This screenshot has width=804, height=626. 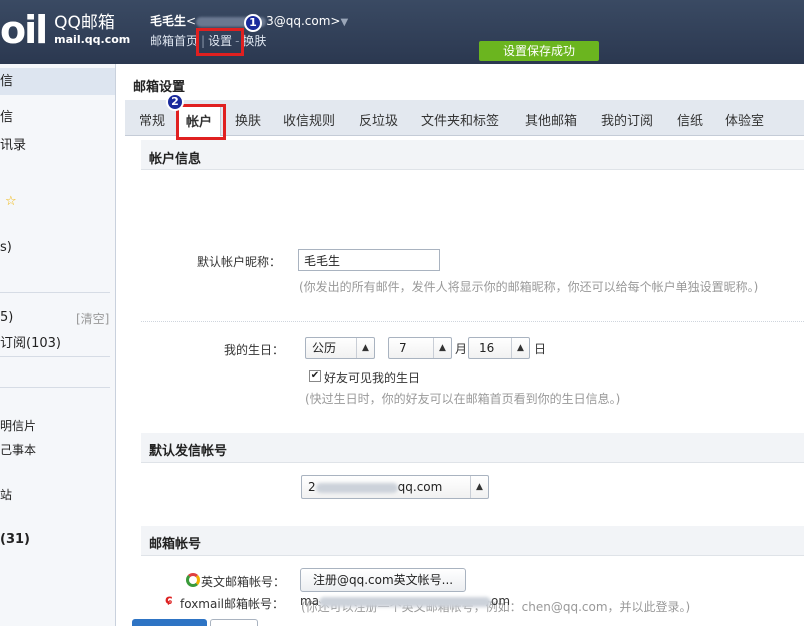 I want to click on sidebar-item-folder: (31), so click(x=15, y=539).